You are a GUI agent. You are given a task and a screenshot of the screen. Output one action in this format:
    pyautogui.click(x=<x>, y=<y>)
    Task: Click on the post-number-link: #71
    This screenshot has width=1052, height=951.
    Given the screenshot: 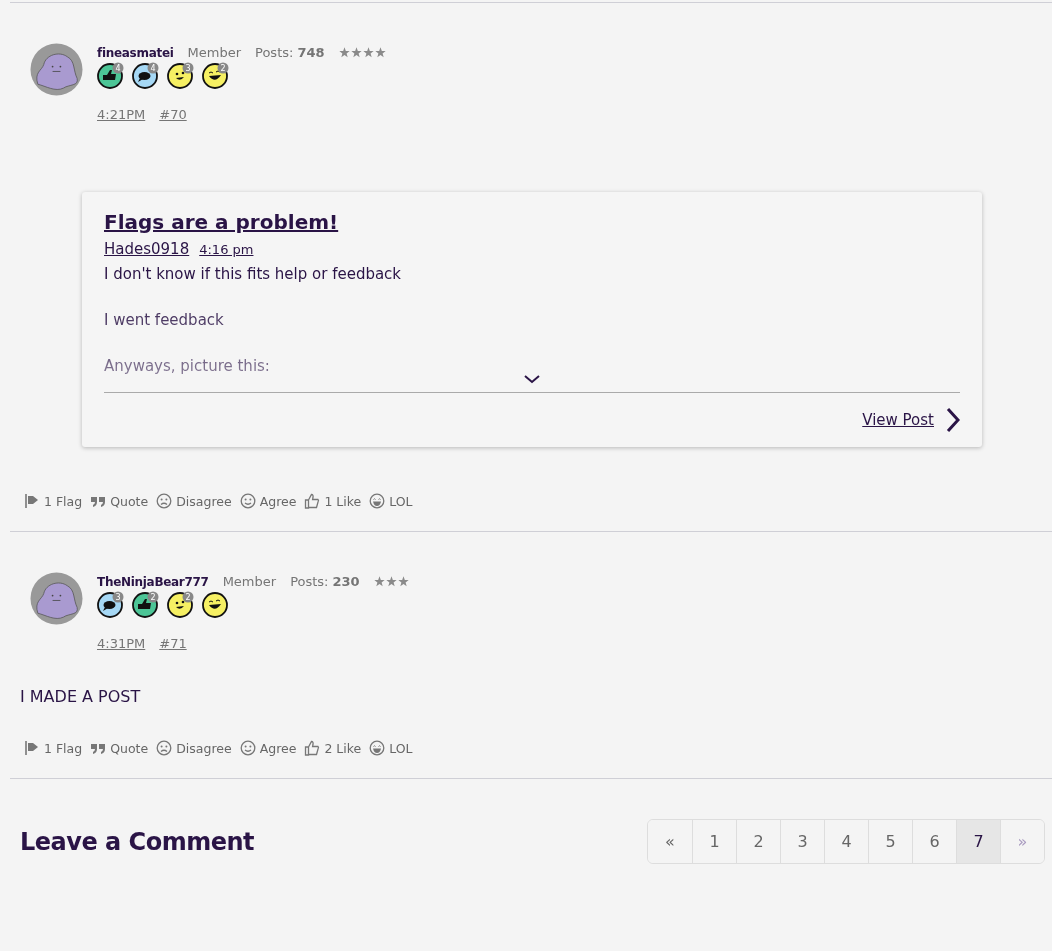 What is the action you would take?
    pyautogui.click(x=173, y=643)
    